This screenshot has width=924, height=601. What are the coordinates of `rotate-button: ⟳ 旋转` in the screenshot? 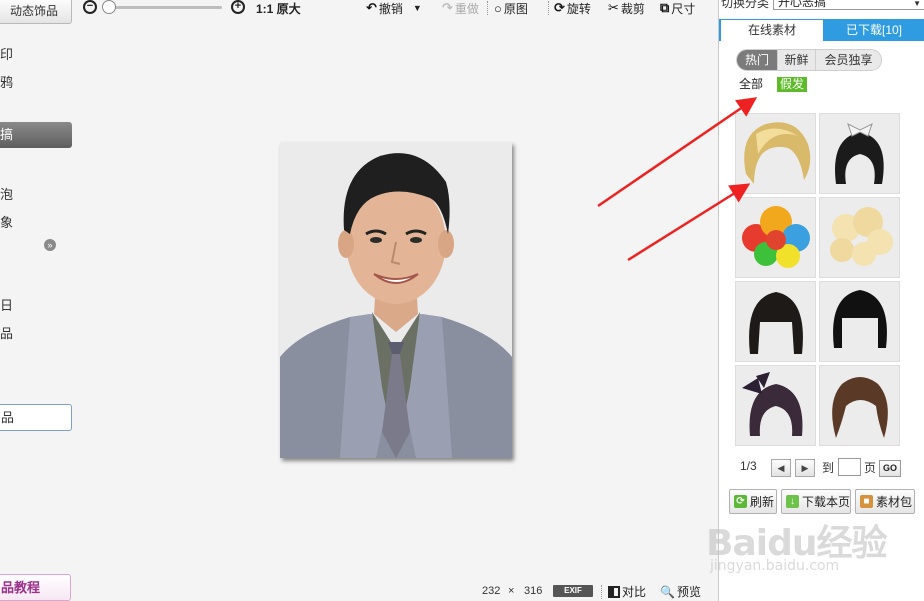 It's located at (572, 8).